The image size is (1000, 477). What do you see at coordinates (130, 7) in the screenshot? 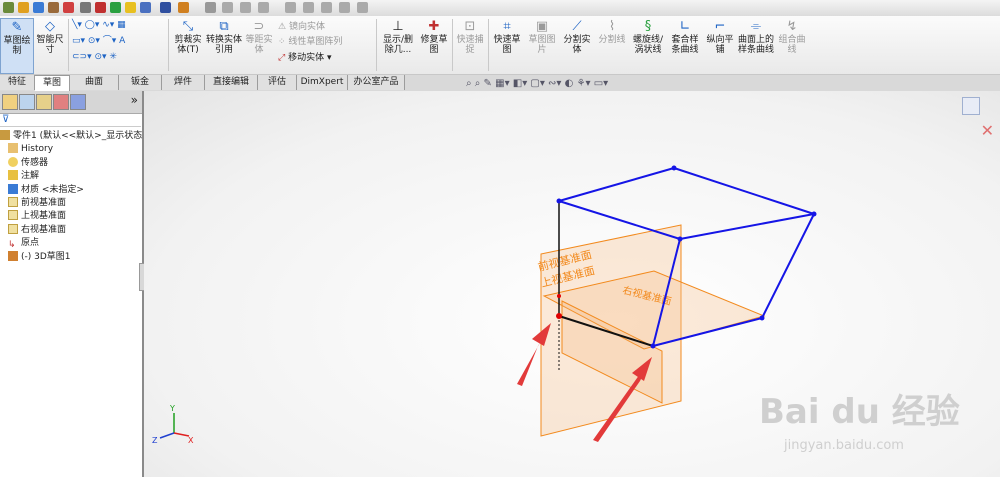
I see `rib-icon` at bounding box center [130, 7].